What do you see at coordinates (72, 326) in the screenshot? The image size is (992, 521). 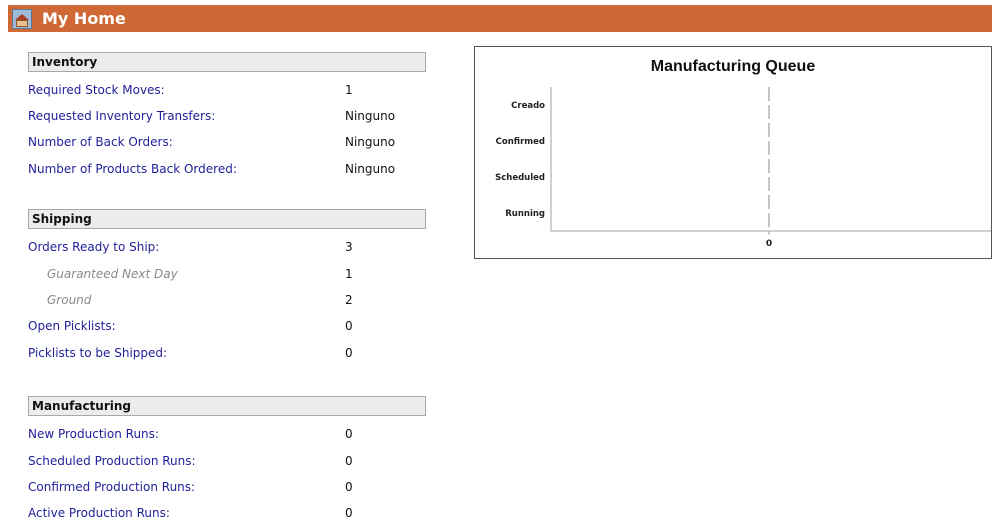 I see `open-picklists-link: Open Picklists:` at bounding box center [72, 326].